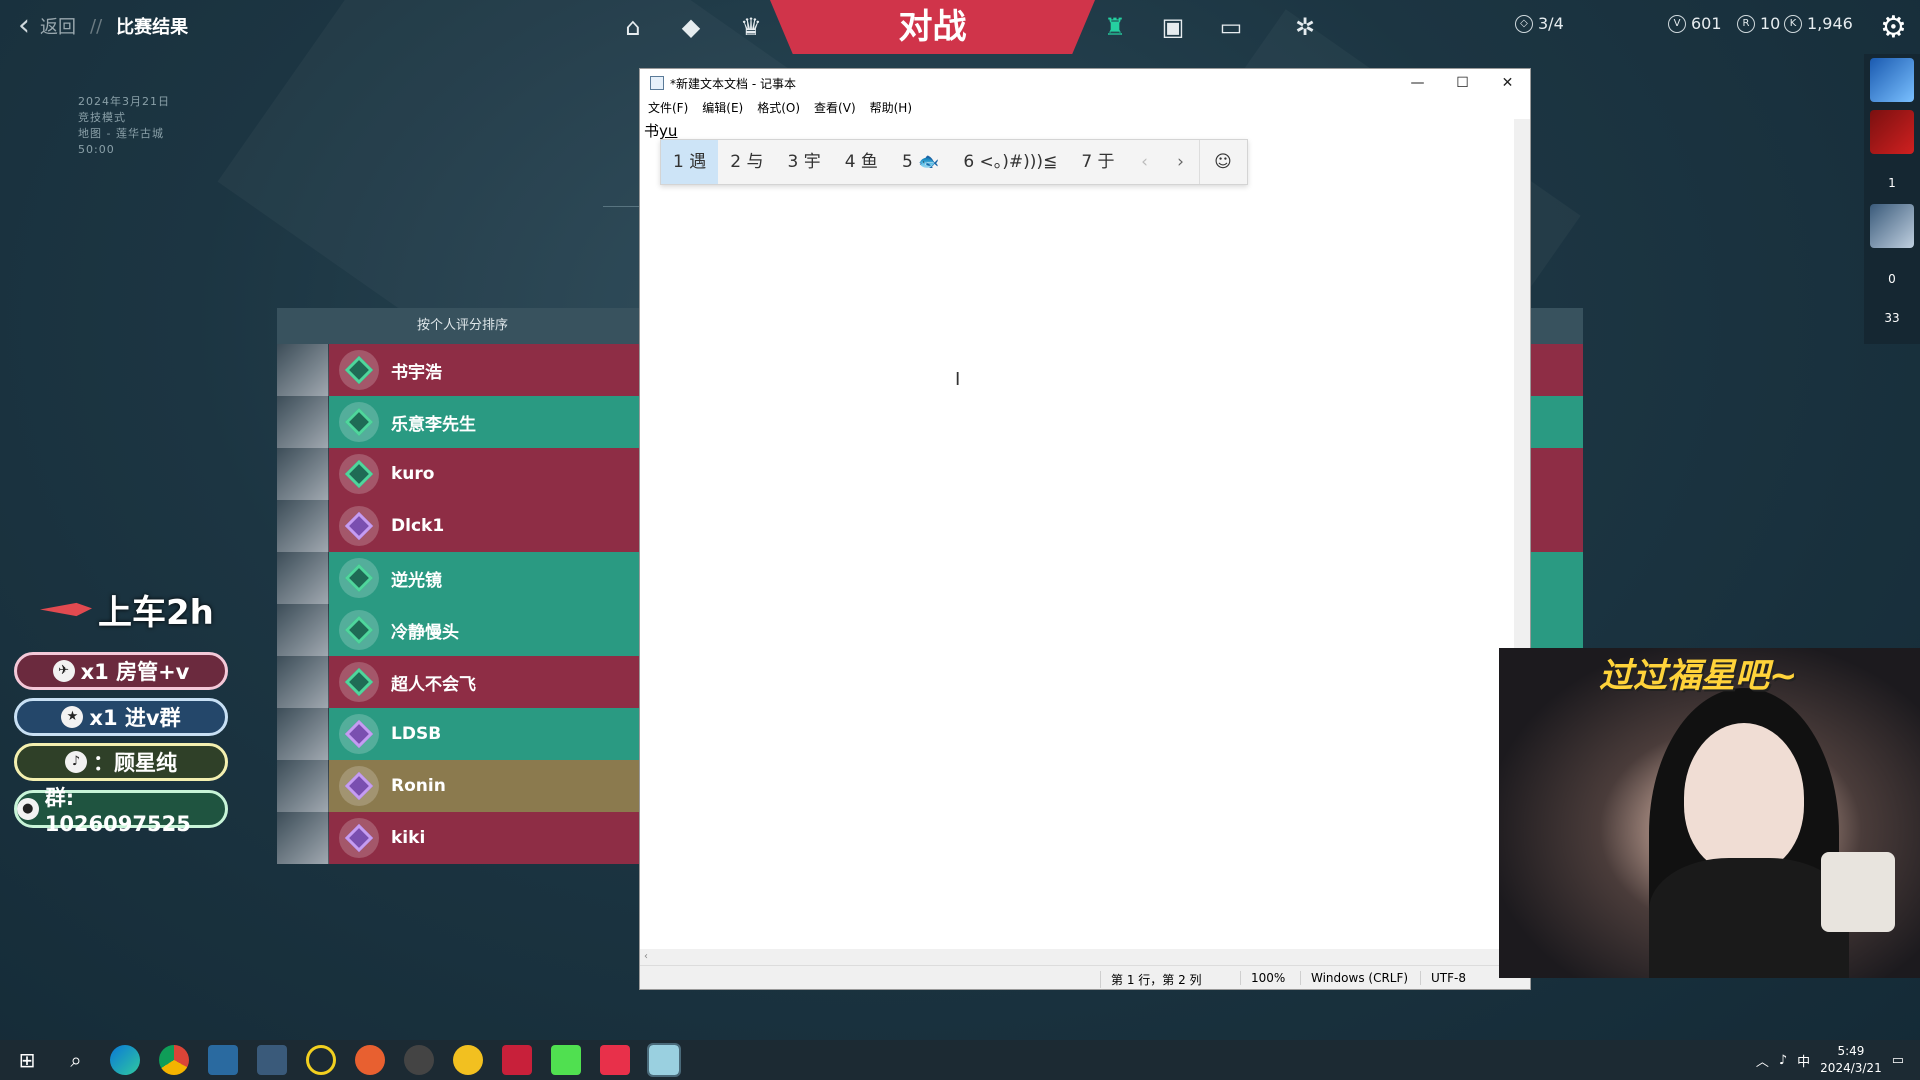  I want to click on back-nav: ‹ 返回 // 比赛结果, so click(103, 26).